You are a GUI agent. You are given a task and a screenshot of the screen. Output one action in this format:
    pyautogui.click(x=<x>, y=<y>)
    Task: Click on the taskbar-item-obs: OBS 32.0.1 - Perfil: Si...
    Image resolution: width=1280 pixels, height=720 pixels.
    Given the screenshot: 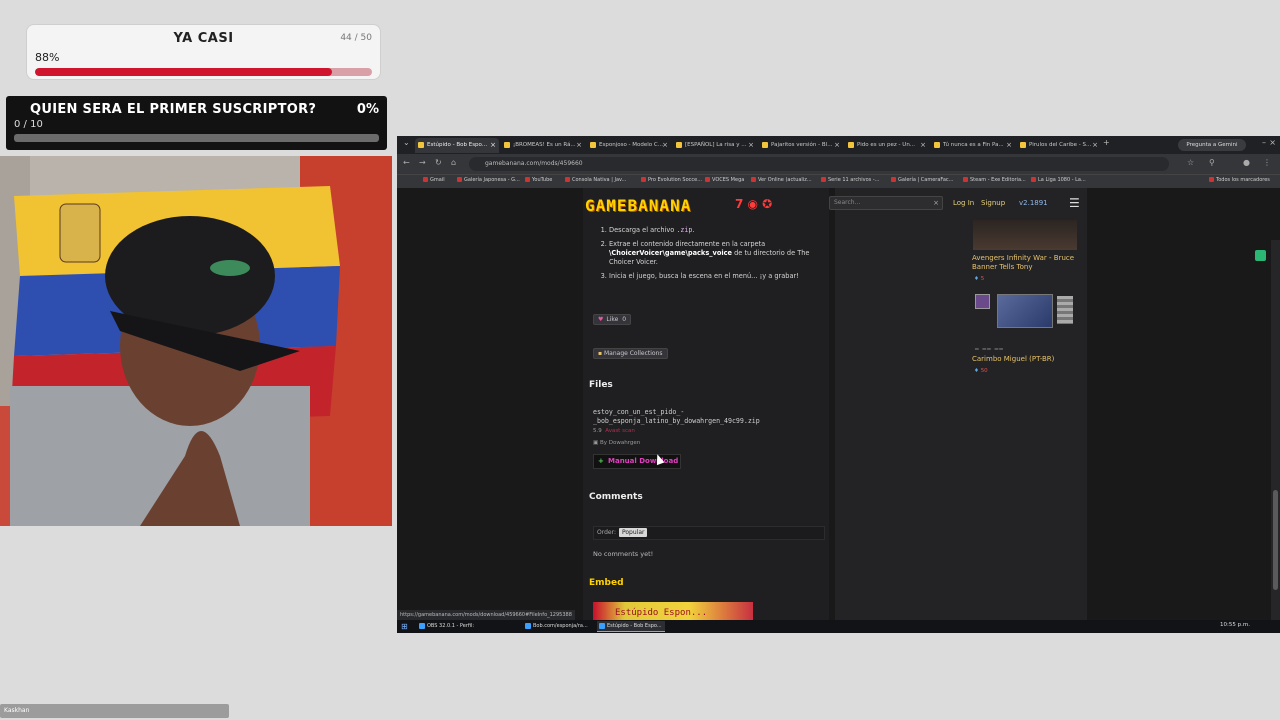 What is the action you would take?
    pyautogui.click(x=451, y=626)
    